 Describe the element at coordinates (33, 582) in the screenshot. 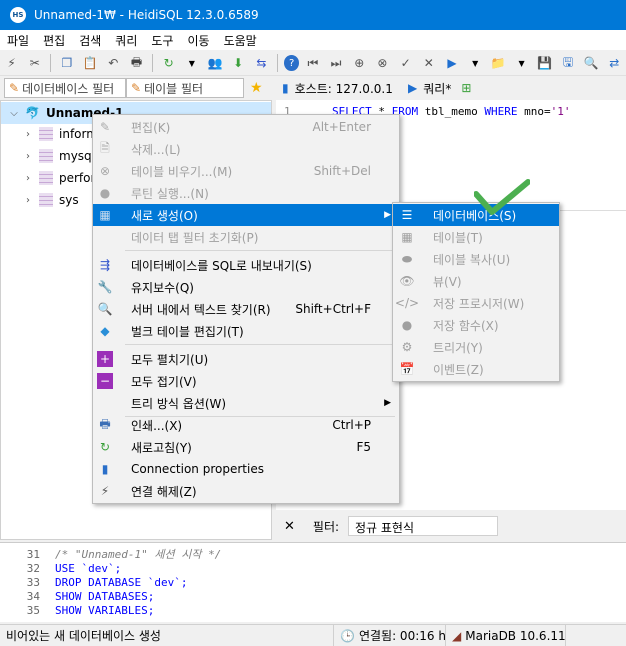

I see `log-line-number: 33` at that location.